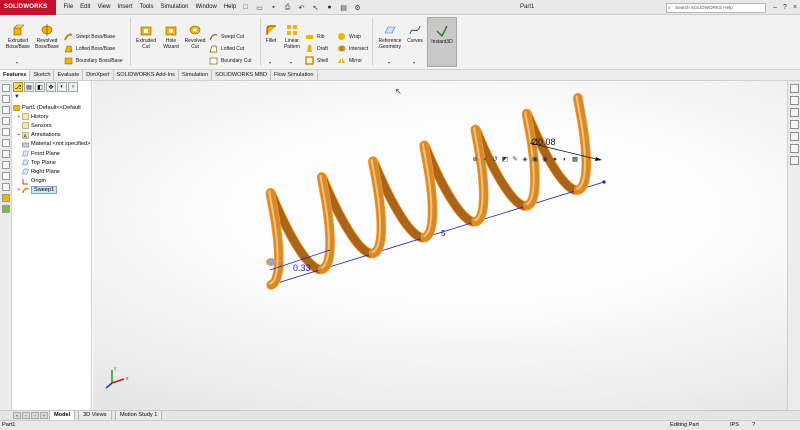  Describe the element at coordinates (52, 153) in the screenshot. I see `tree-item-front-plane: Front Plane` at that location.